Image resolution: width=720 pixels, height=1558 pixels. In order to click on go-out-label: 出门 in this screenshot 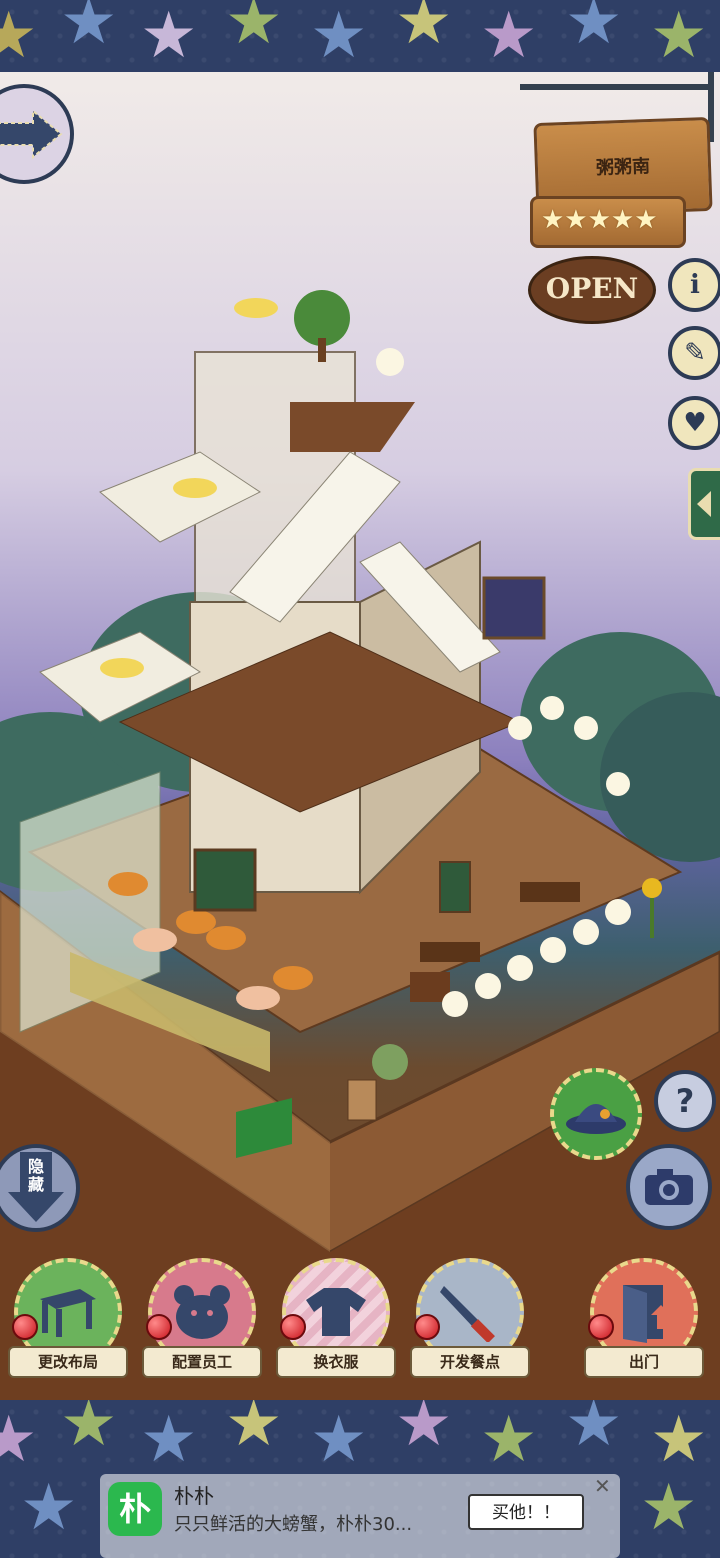, I will do `click(644, 1362)`.